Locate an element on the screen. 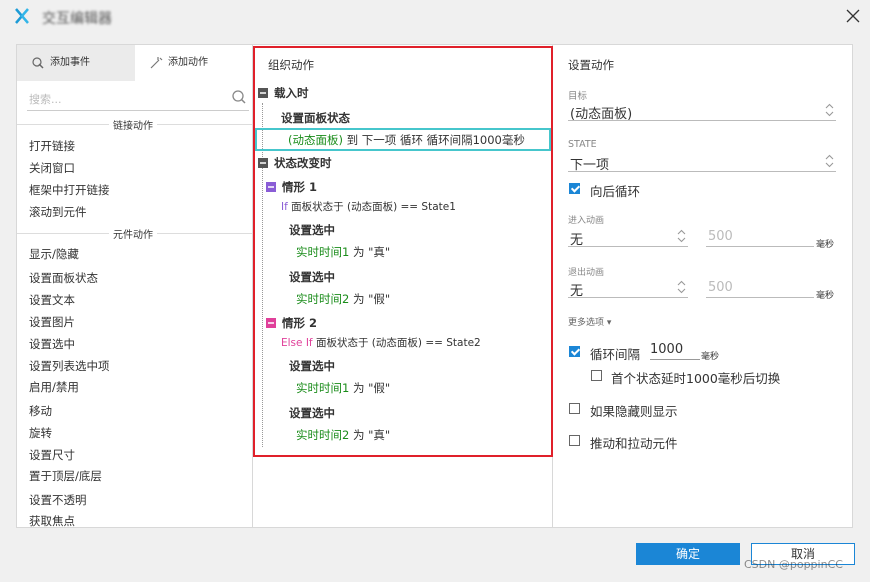 The width and height of the screenshot is (870, 582). enter-anim-duration: 500 is located at coordinates (760, 237).